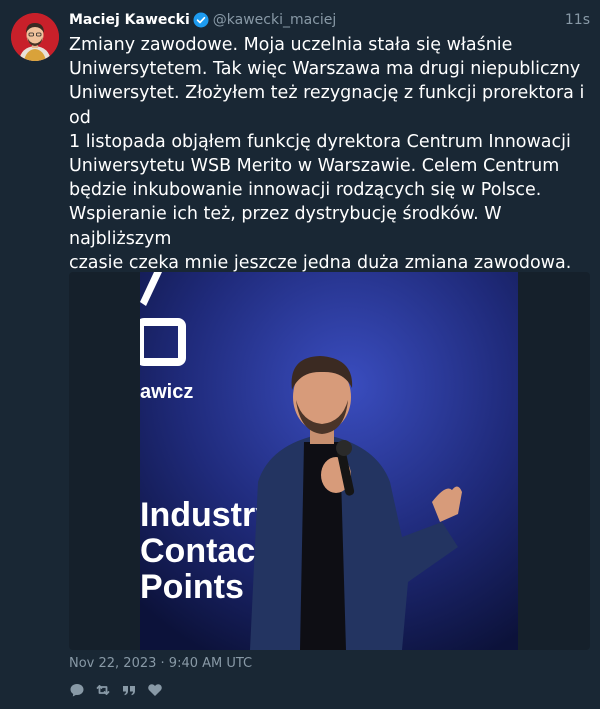  I want to click on user-handle: @kawecki_maciej, so click(275, 20).